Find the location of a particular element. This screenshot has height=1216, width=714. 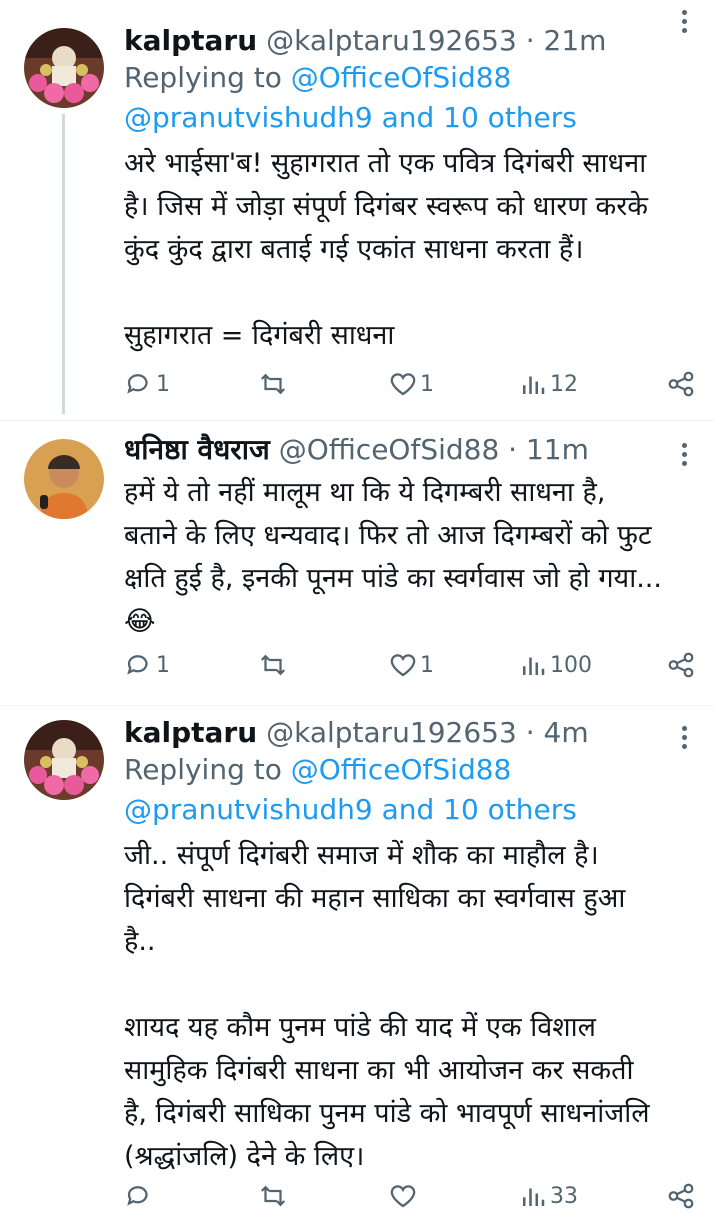

display-name: धनिष्ठा वैधराज is located at coordinates (197, 449).